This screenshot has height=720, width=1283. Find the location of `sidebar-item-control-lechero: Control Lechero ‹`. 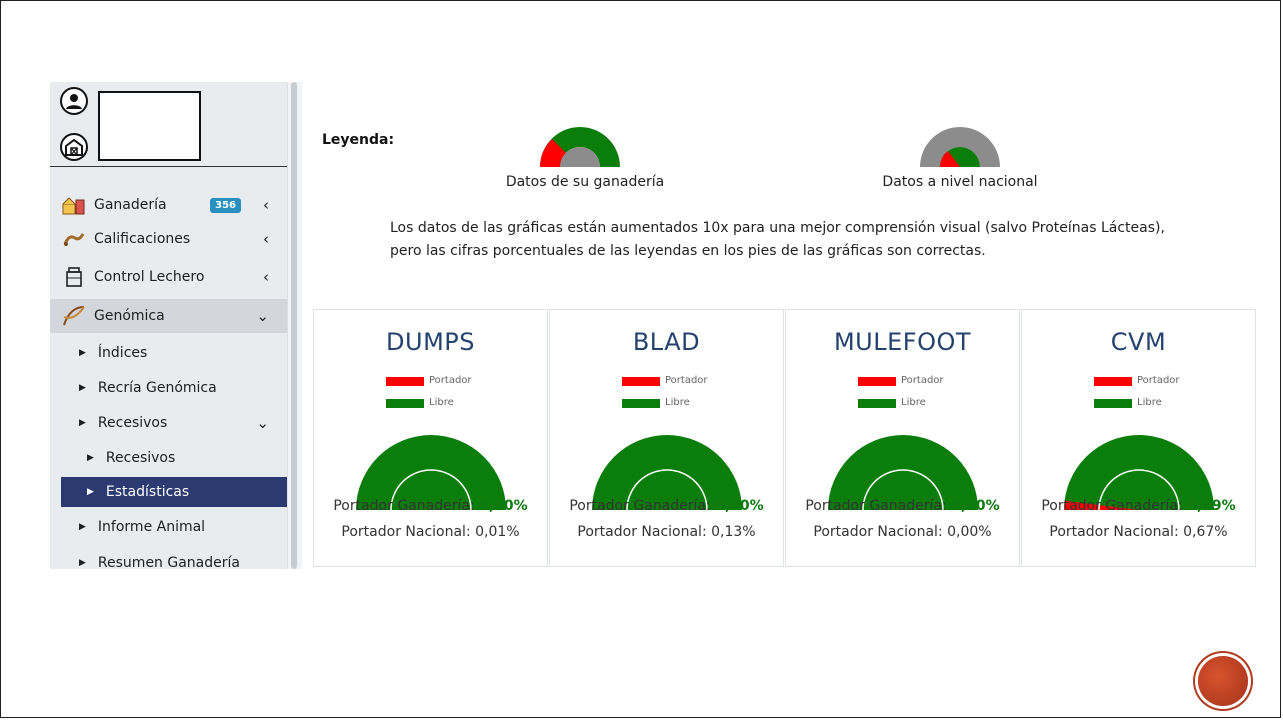

sidebar-item-control-lechero: Control Lechero ‹ is located at coordinates (168, 277).